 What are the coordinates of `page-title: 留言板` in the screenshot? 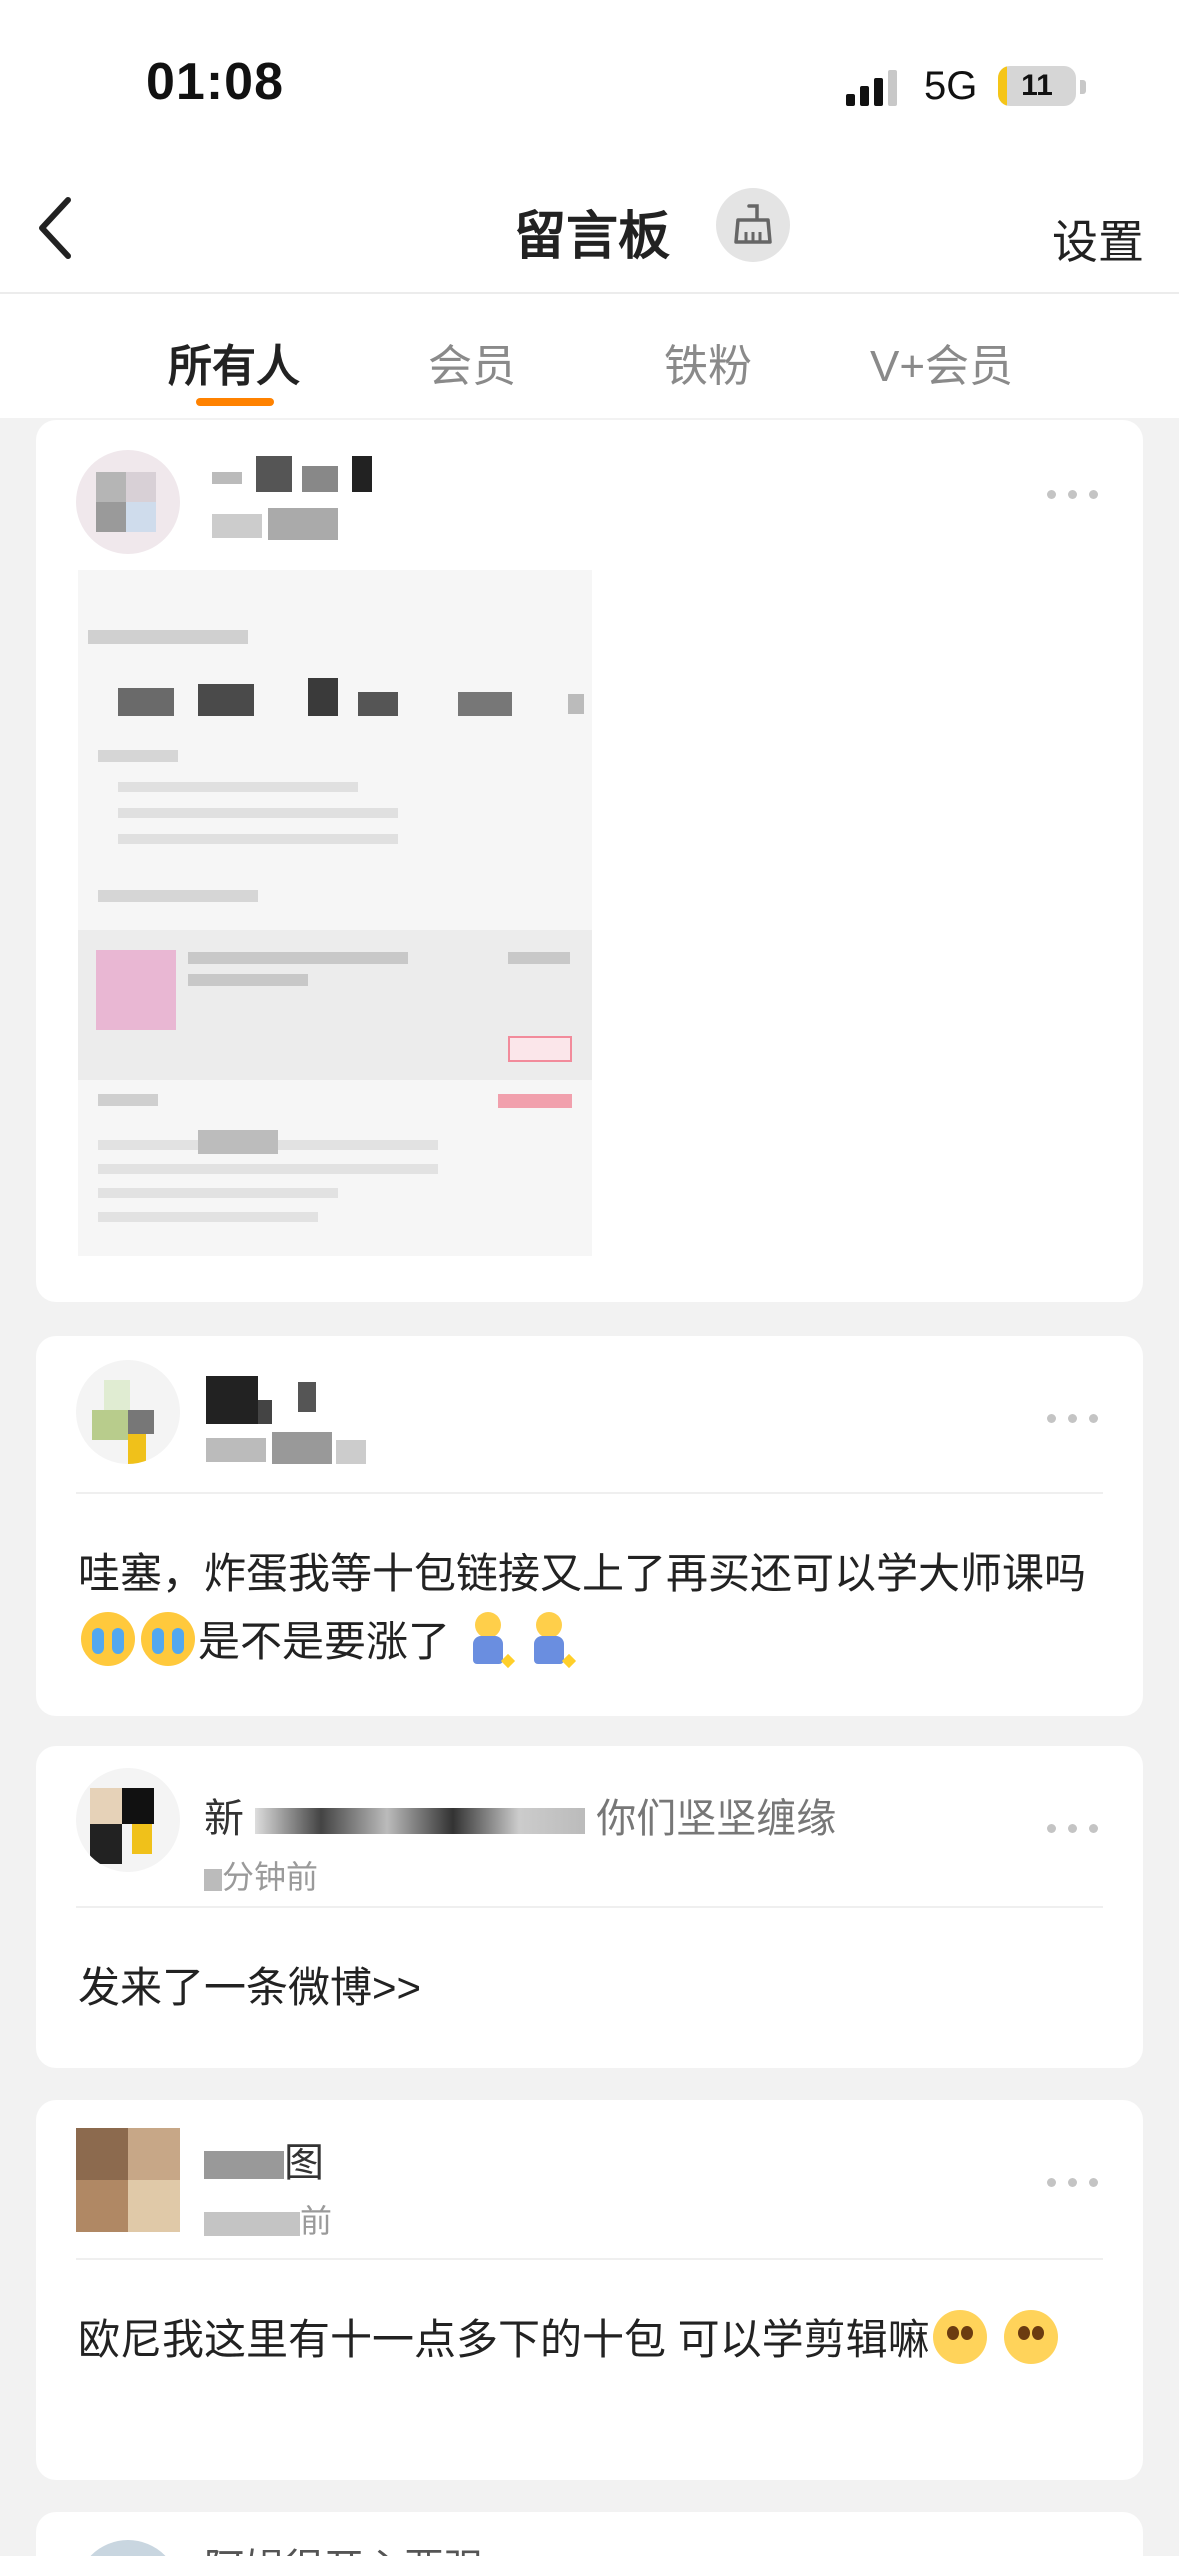 It's located at (592, 237).